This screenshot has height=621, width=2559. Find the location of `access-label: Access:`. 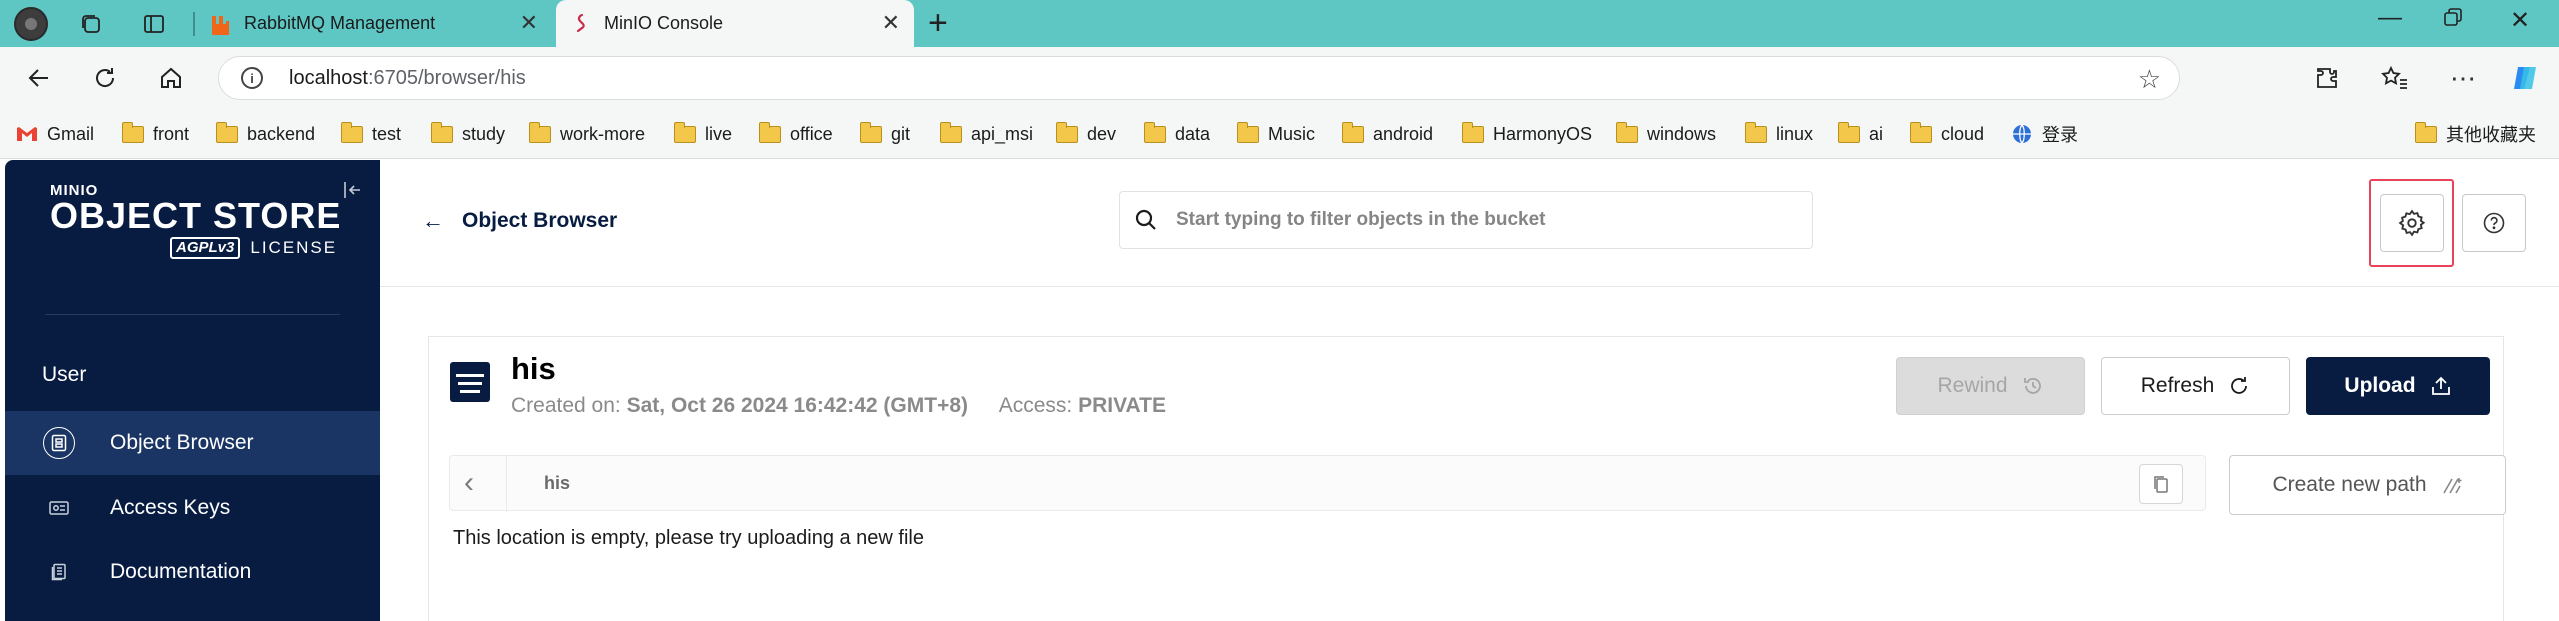

access-label: Access: is located at coordinates (1035, 405).